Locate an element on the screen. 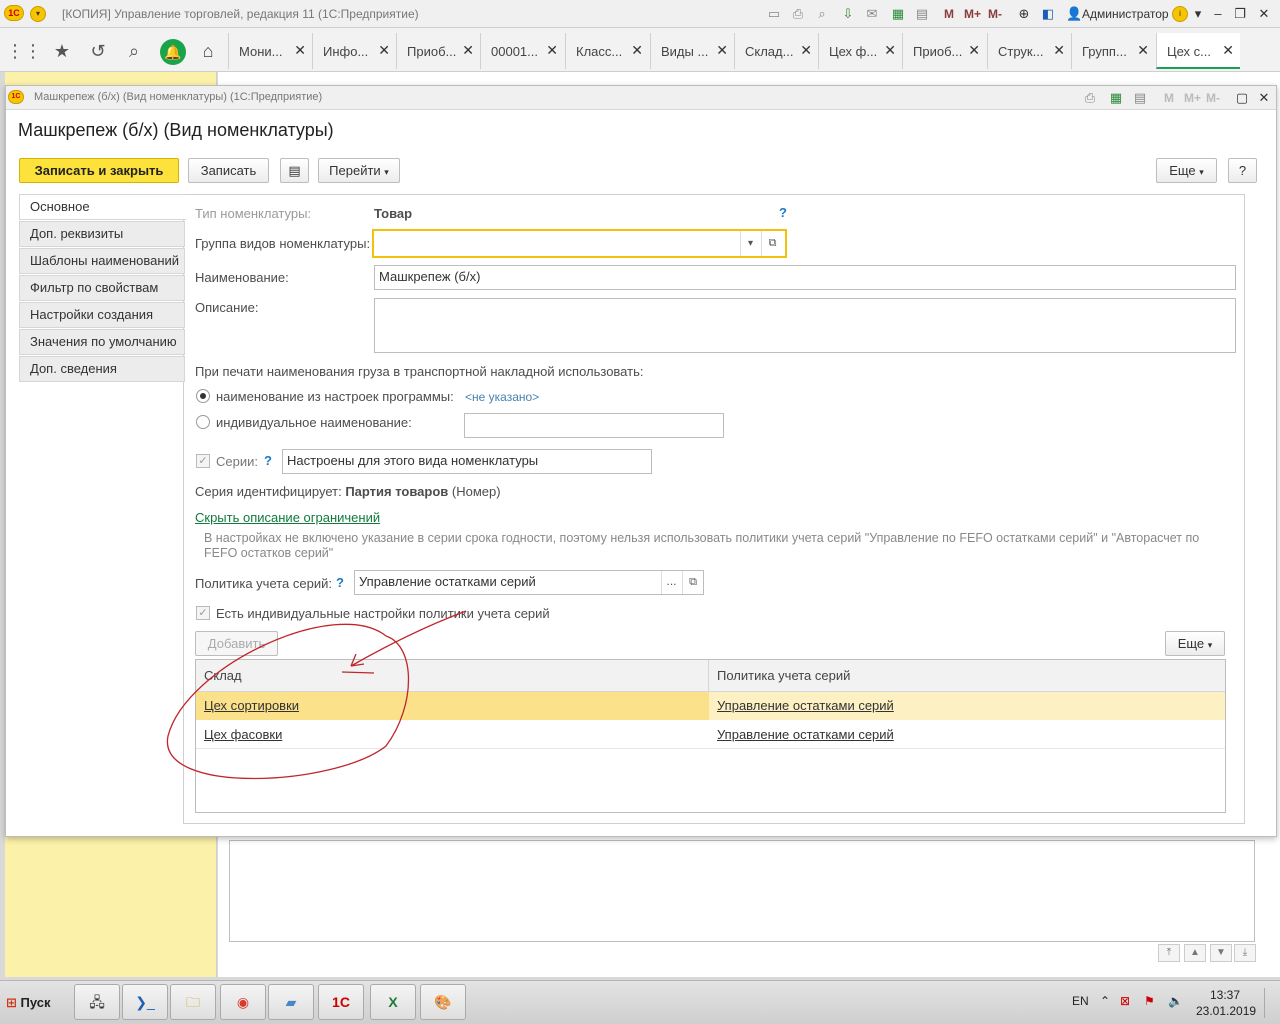 The image size is (1280, 1024). tab-11: Групп... ✕ is located at coordinates (1113, 51).